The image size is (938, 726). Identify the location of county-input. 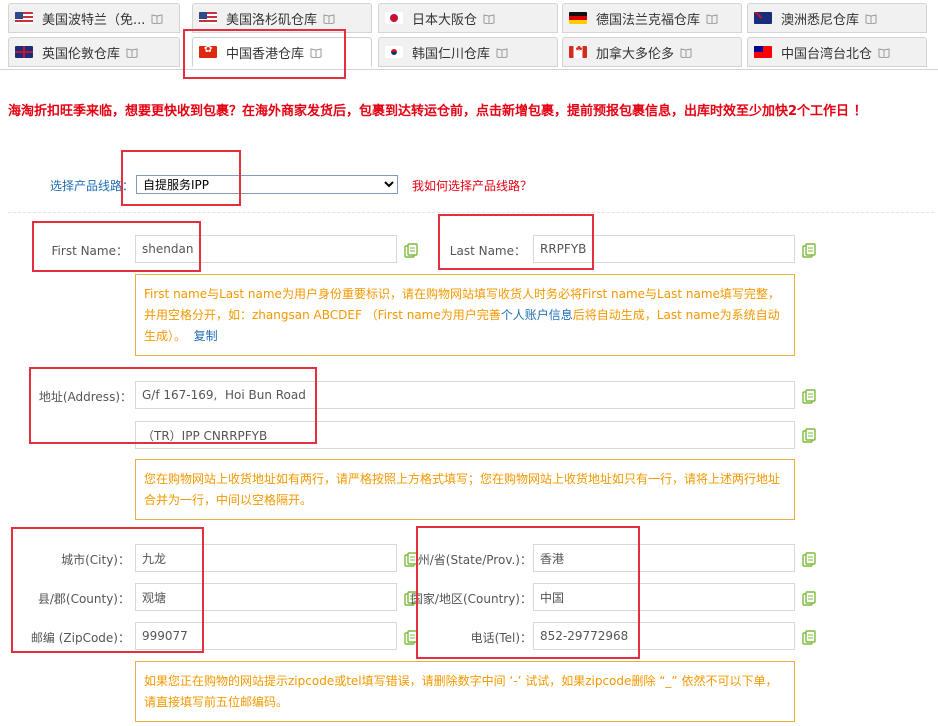
(266, 597).